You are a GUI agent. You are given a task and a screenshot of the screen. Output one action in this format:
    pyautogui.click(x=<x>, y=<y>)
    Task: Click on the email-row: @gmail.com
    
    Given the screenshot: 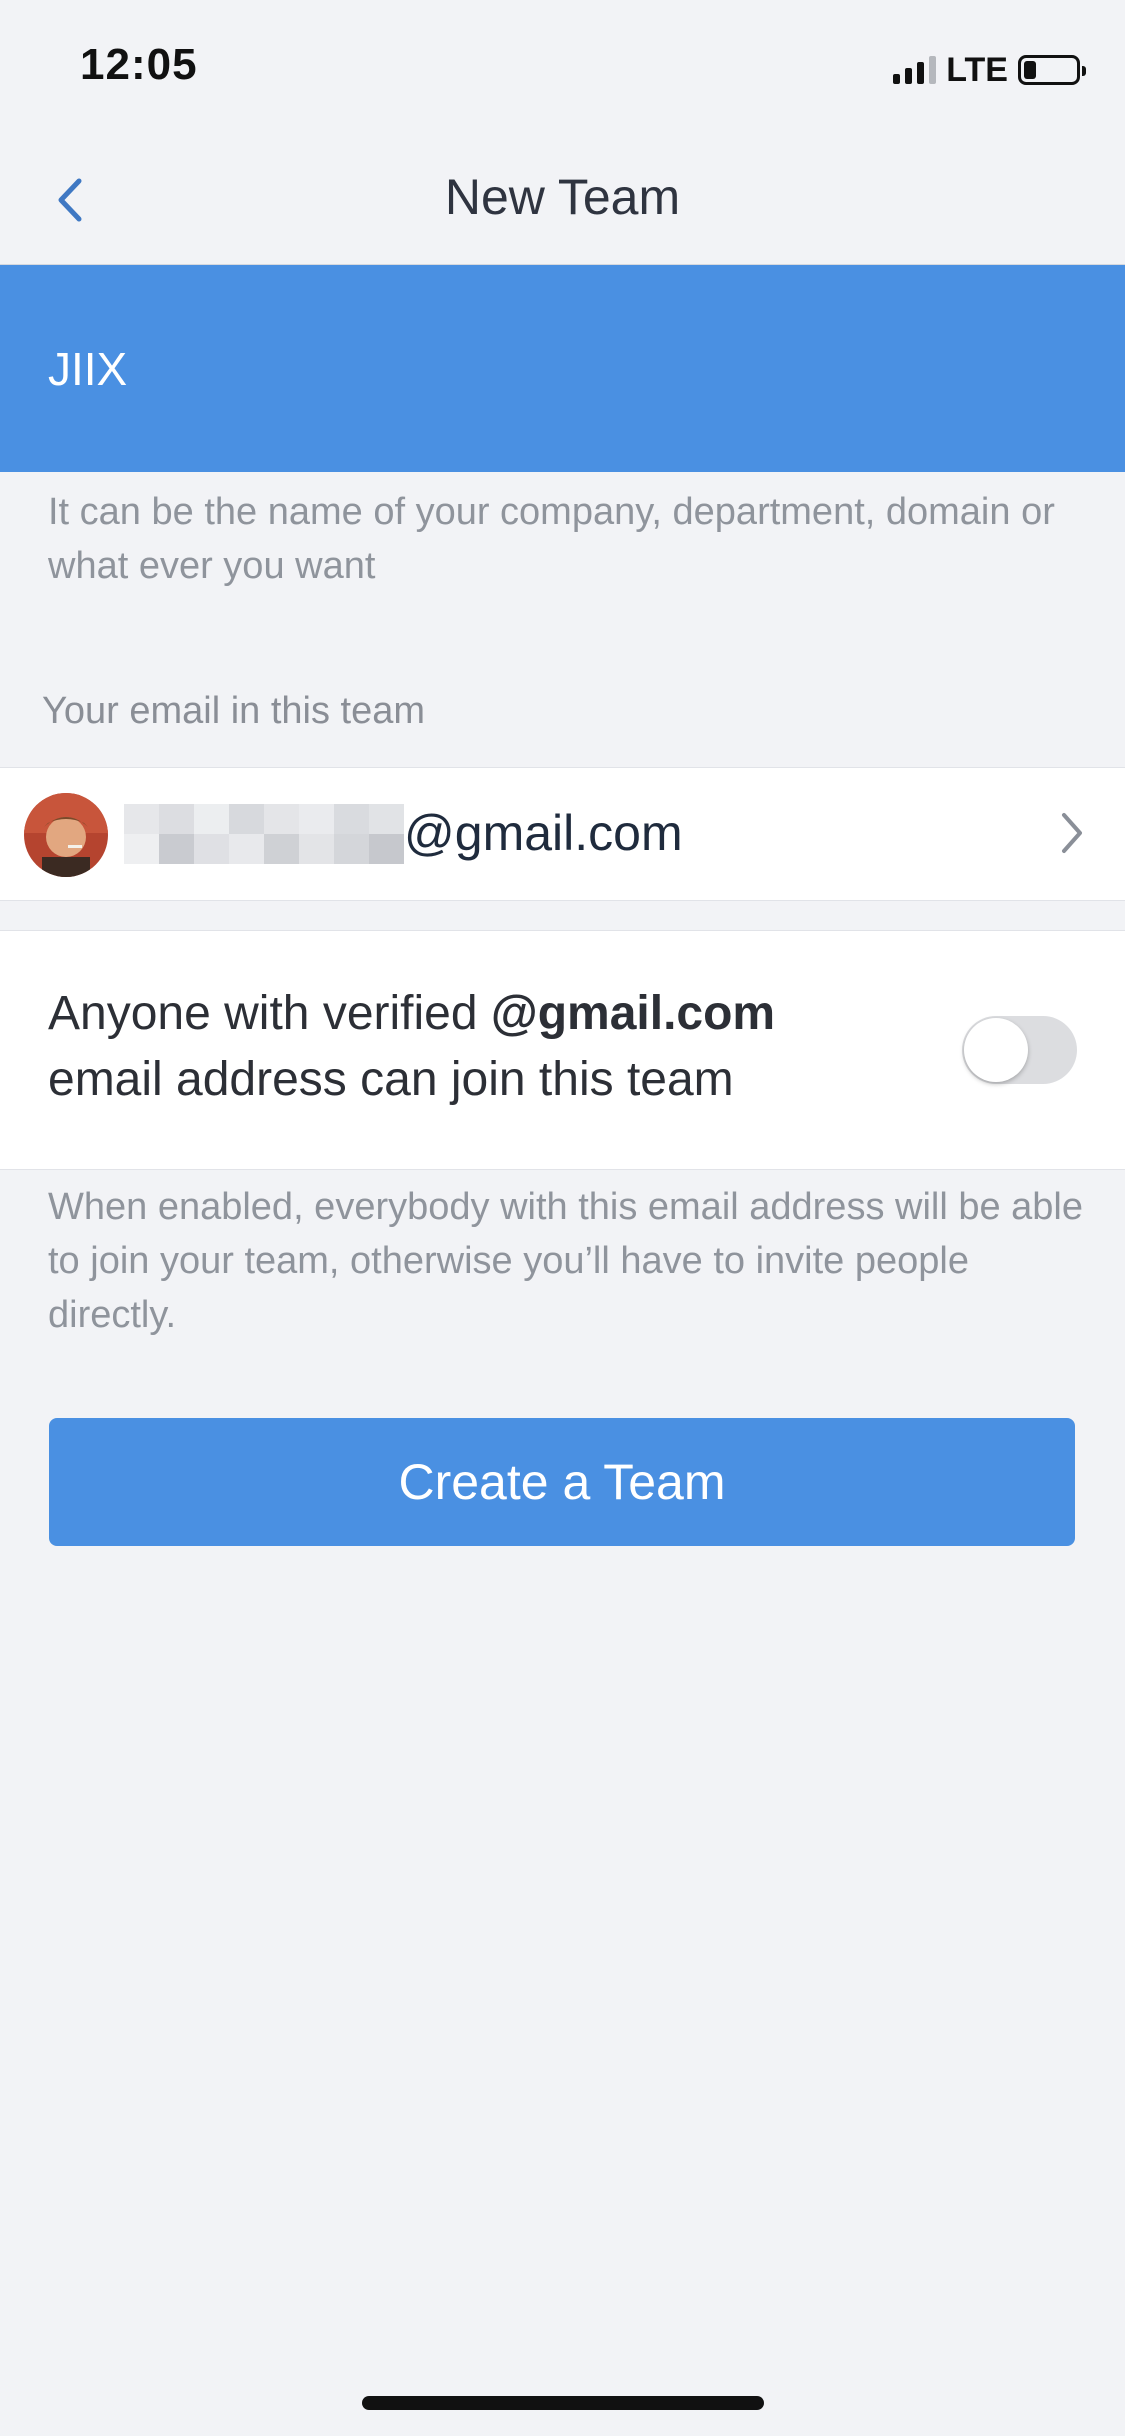 What is the action you would take?
    pyautogui.click(x=562, y=834)
    